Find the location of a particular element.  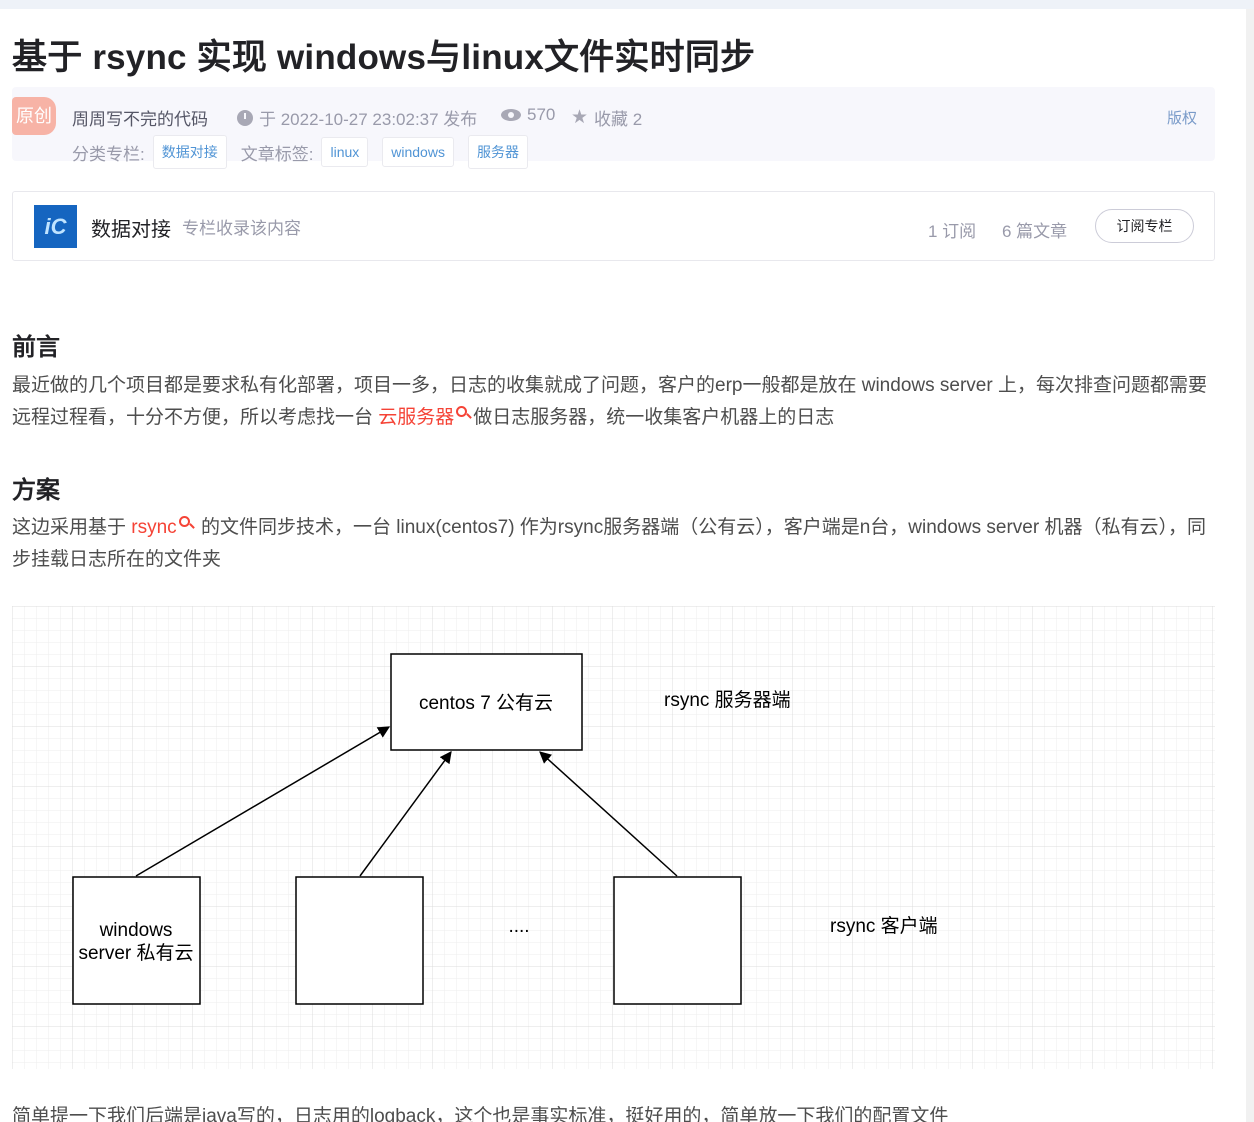

server-node-label: centos 7 公有云 is located at coordinates (486, 703).